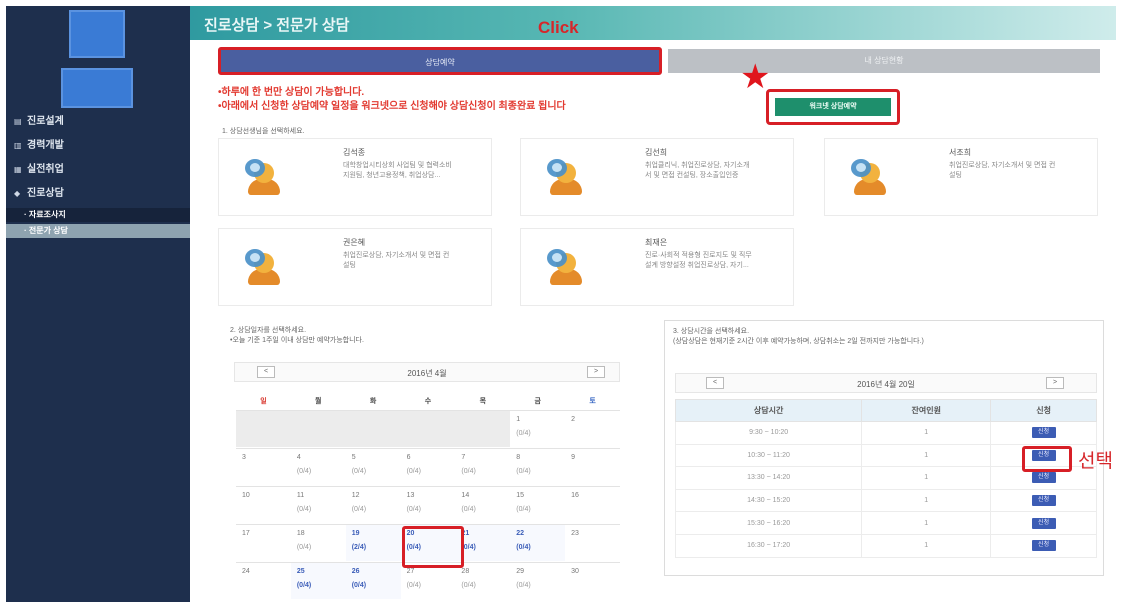 Image resolution: width=1122 pixels, height=606 pixels. What do you see at coordinates (318, 467) in the screenshot?
I see `calendar-day-cell: 4 (0/4)` at bounding box center [318, 467].